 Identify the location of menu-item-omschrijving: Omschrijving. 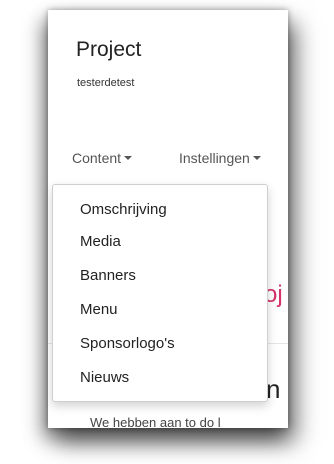
(123, 209).